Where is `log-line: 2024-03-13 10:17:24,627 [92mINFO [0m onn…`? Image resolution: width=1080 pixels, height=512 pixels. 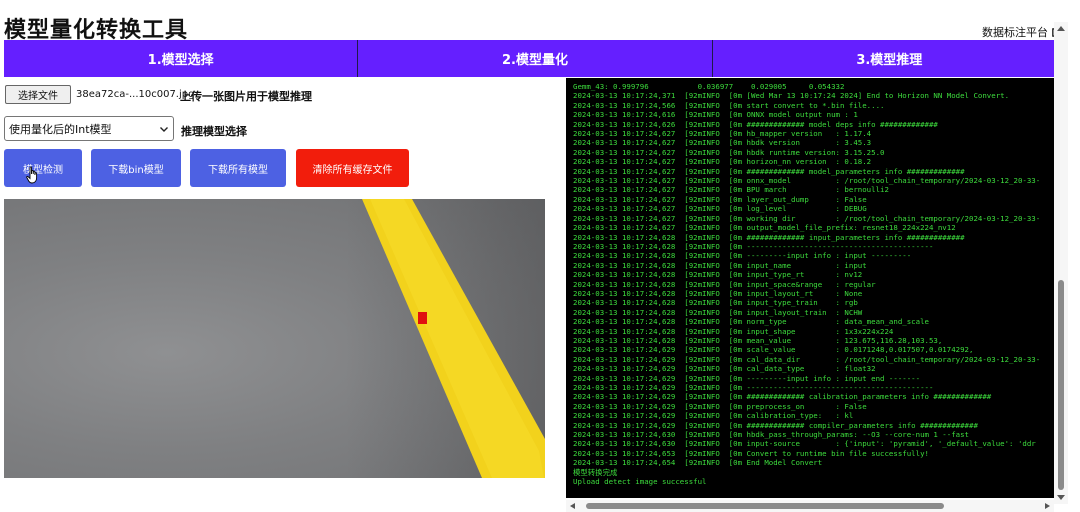 log-line: 2024-03-13 10:17:24,627 [92mINFO [0m onn… is located at coordinates (807, 181).